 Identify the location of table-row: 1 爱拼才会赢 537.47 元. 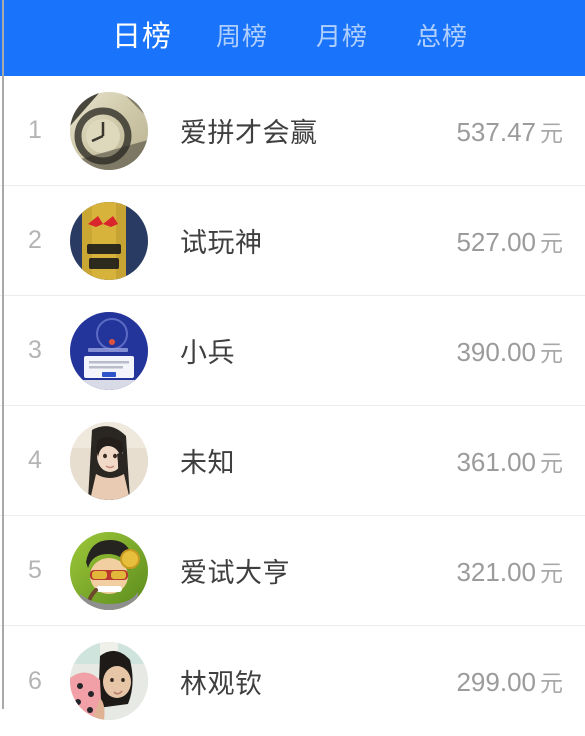
(292, 131).